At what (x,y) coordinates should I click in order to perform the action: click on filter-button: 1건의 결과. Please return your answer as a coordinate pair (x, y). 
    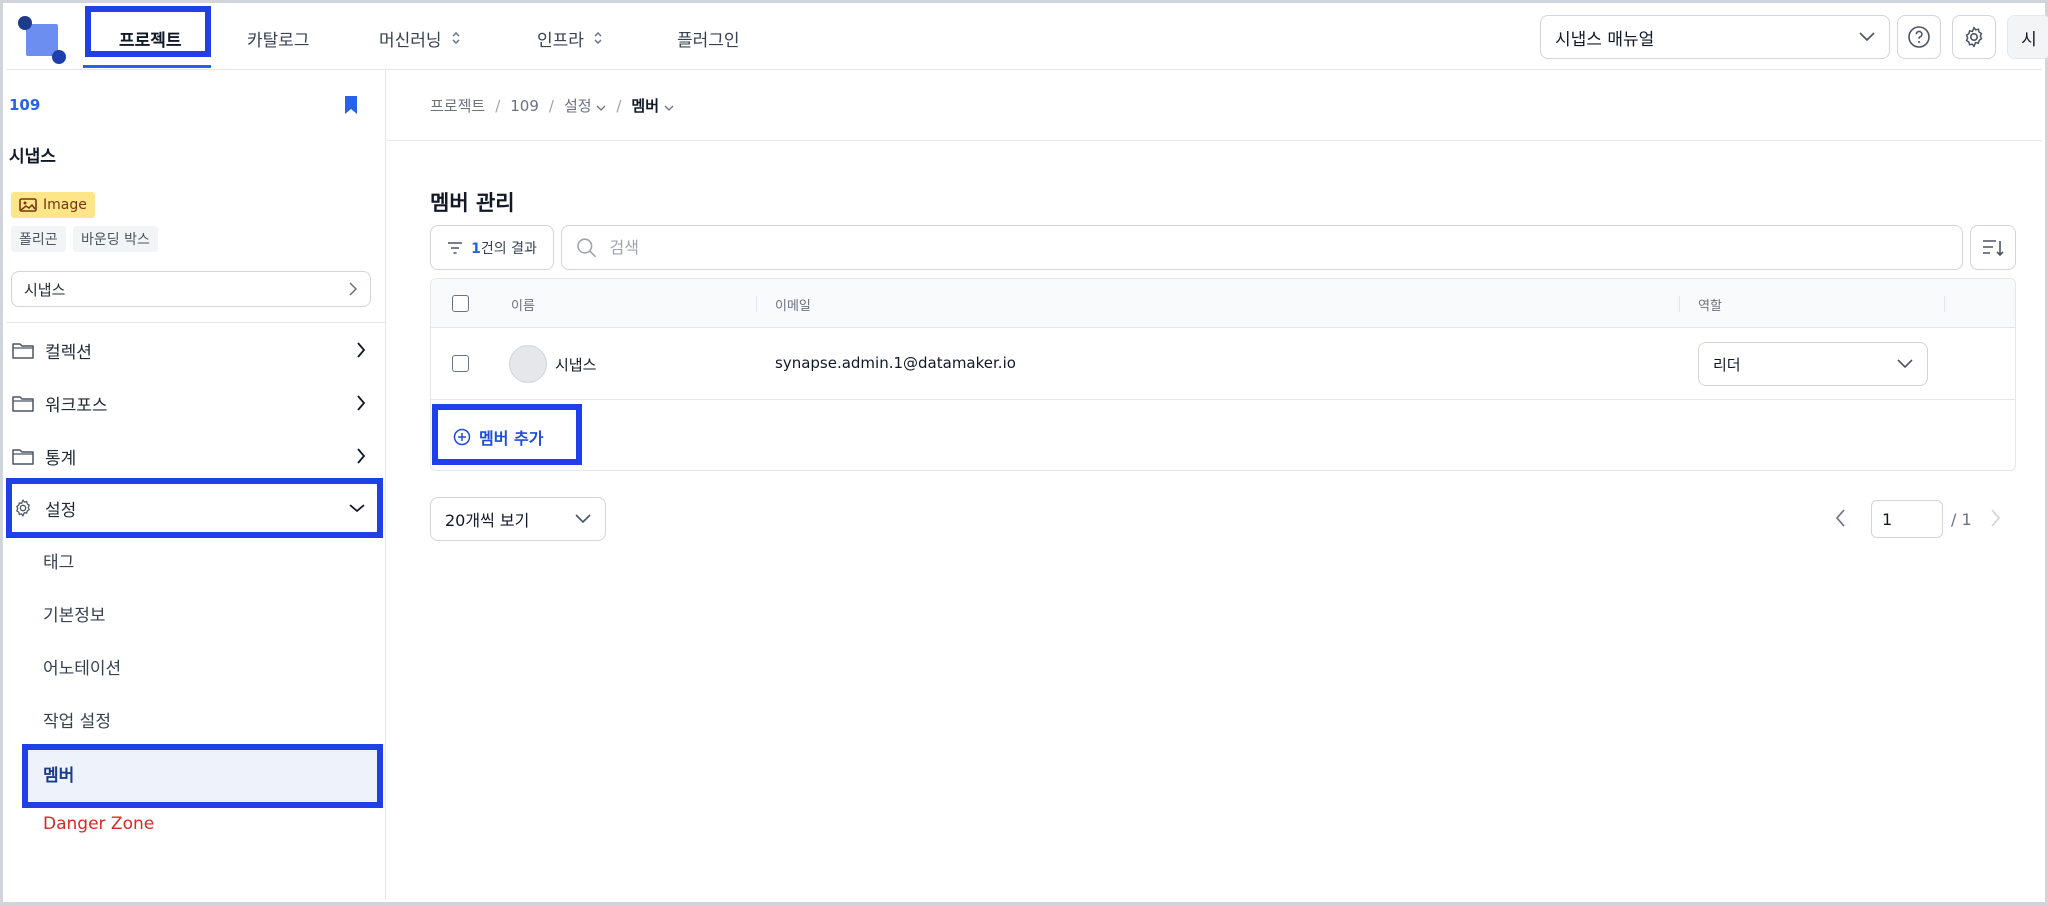
    Looking at the image, I should click on (492, 247).